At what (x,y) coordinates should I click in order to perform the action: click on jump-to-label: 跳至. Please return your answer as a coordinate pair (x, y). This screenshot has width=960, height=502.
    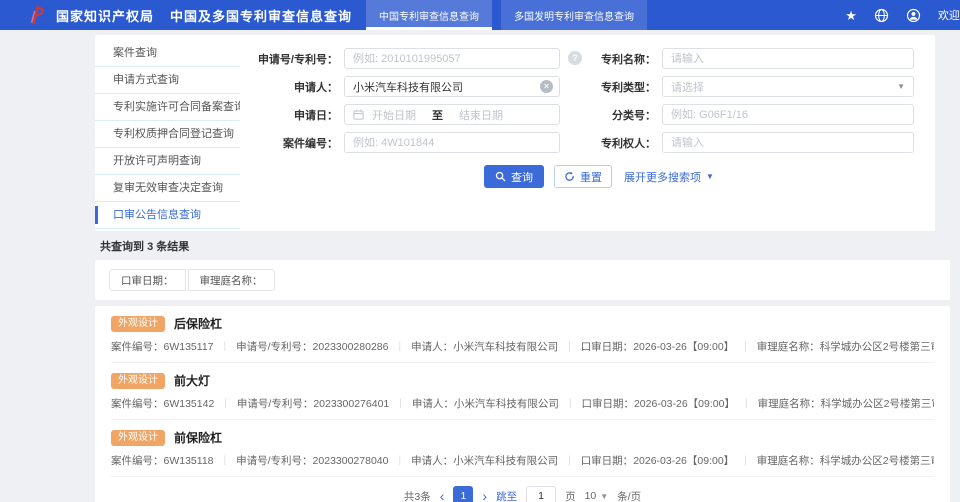
    Looking at the image, I should click on (507, 496).